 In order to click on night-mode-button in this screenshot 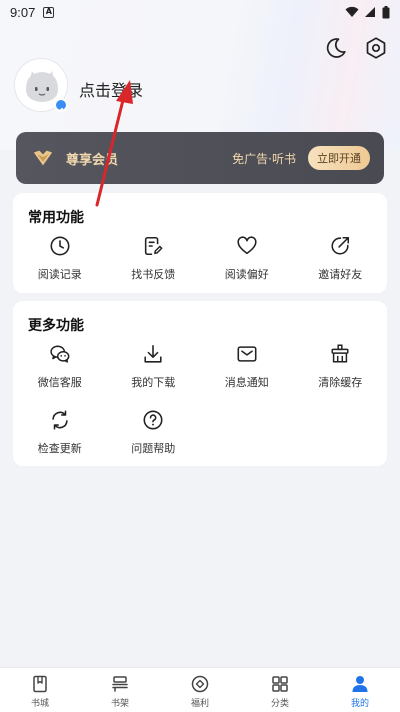, I will do `click(336, 48)`.